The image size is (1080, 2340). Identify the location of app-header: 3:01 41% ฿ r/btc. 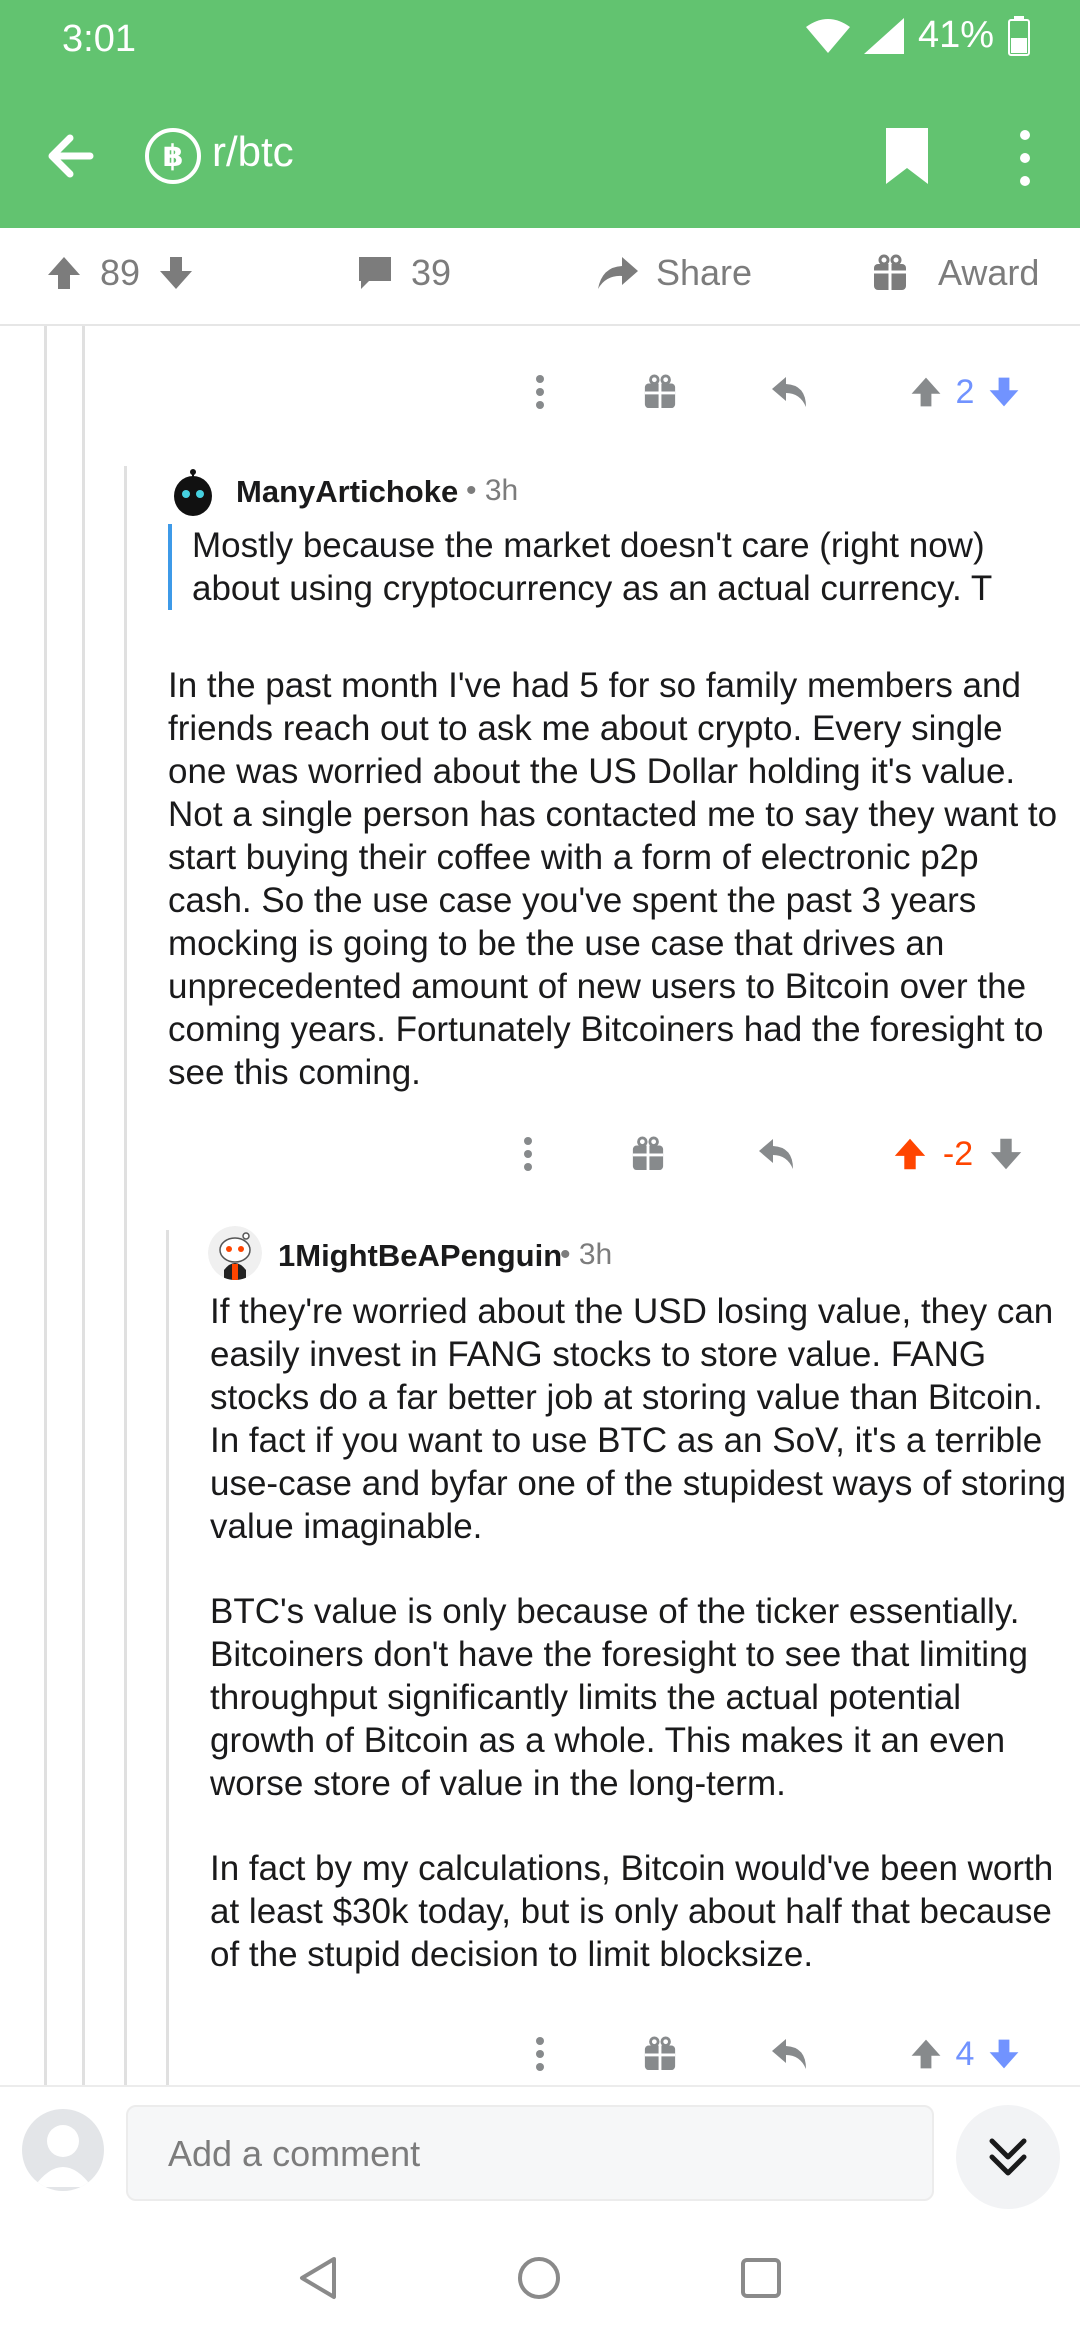
(540, 114).